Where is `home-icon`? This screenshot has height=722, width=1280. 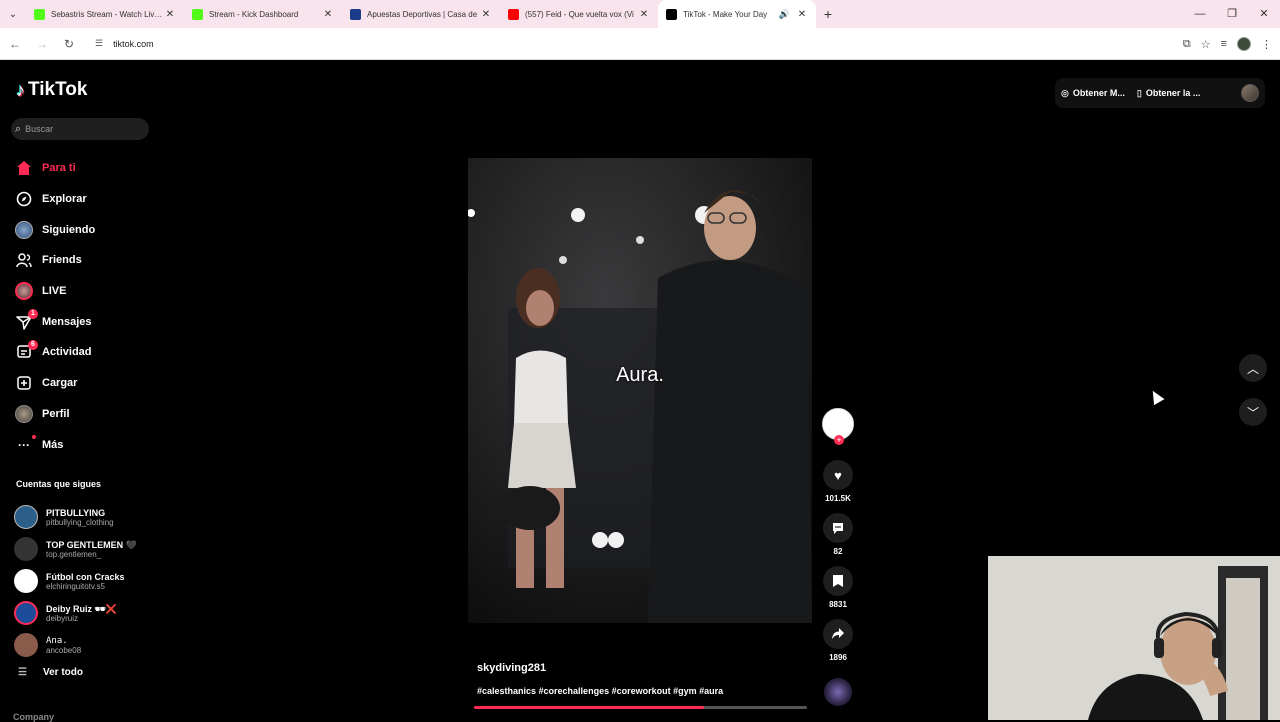
home-icon is located at coordinates (24, 168).